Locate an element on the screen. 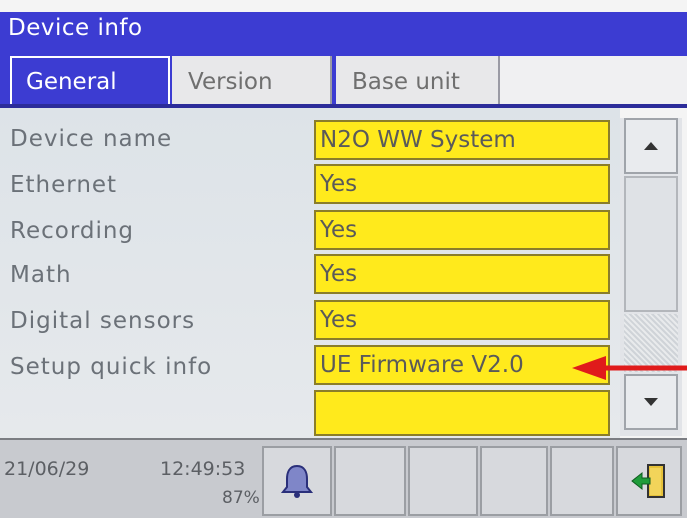 Image resolution: width=687 pixels, height=518 pixels. title-bar: Device info is located at coordinates (343, 30).